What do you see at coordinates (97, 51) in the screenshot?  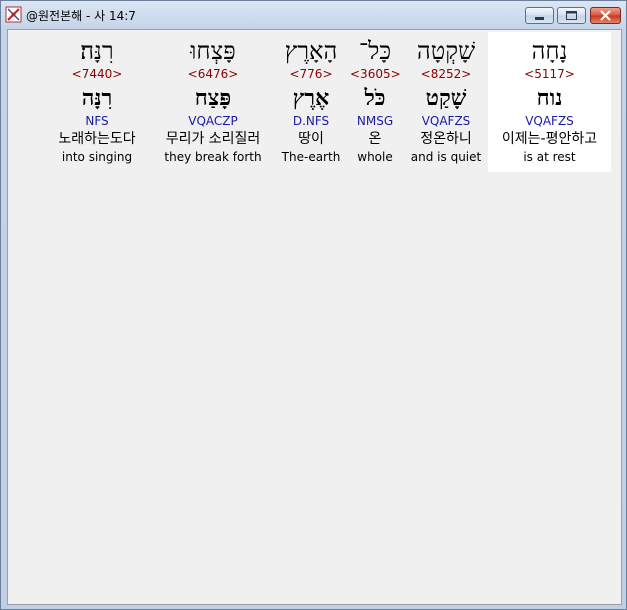 I see `hebrew-word: רִנָּה׃` at bounding box center [97, 51].